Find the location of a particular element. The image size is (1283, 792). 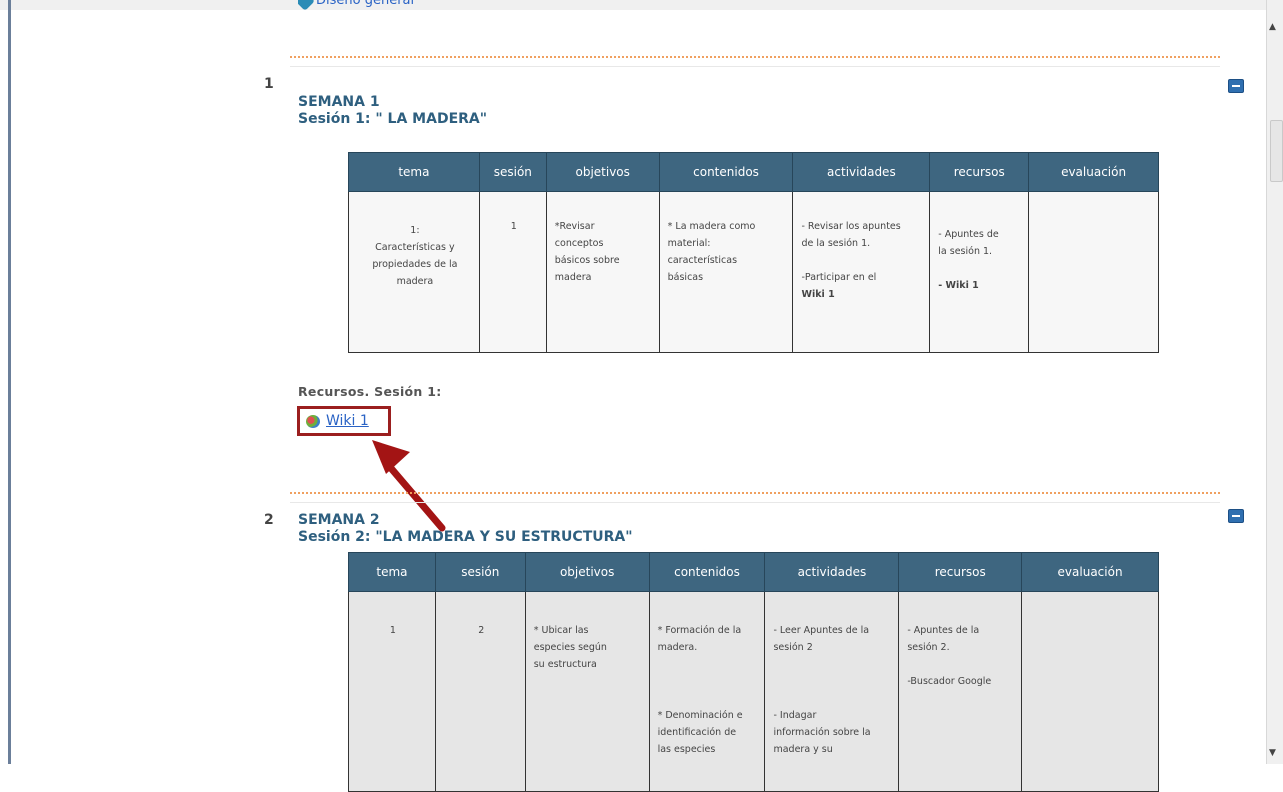

session-label: Sesión 2: "LA MADERA Y SU ESTRUCTURA" is located at coordinates (465, 537).